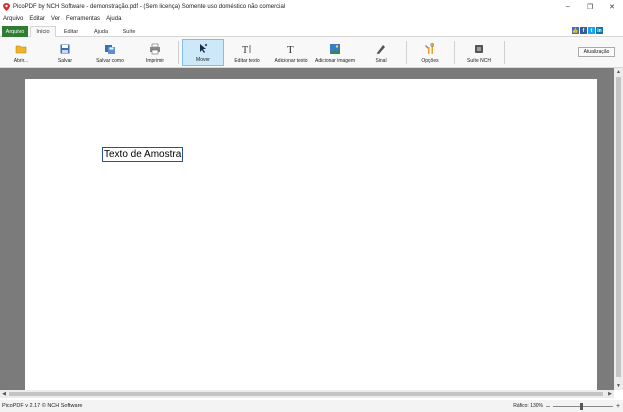 The width and height of the screenshot is (623, 412). What do you see at coordinates (155, 49) in the screenshot?
I see `printer-icon` at bounding box center [155, 49].